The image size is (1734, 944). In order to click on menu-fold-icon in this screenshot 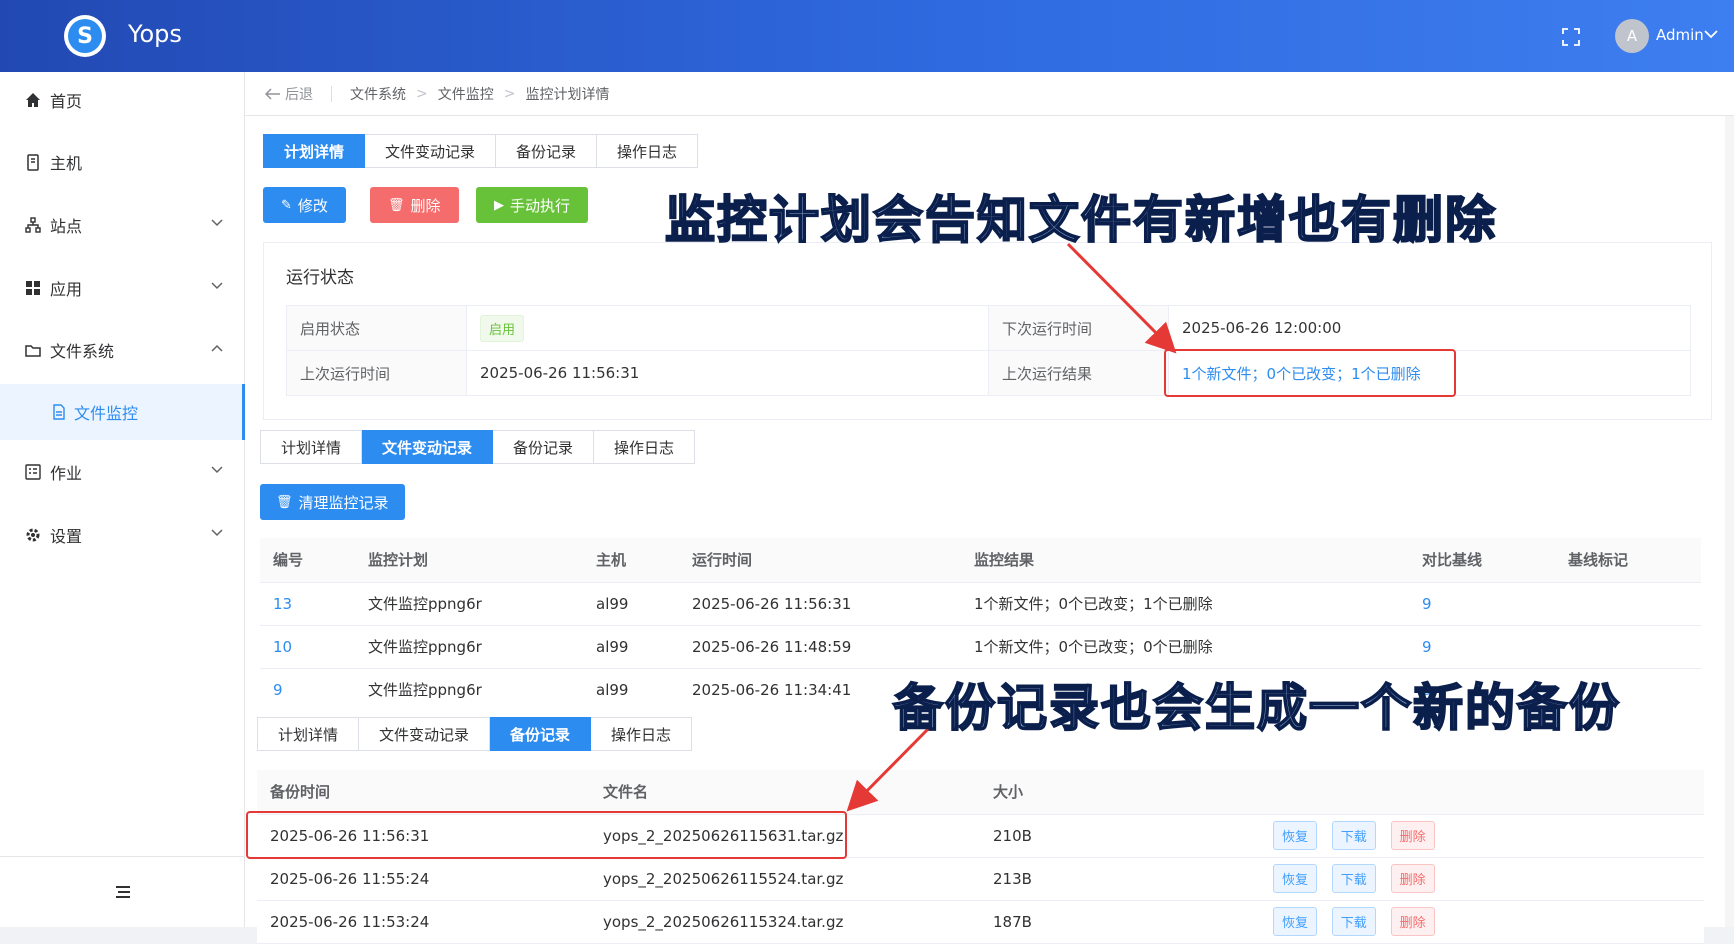, I will do `click(122, 892)`.